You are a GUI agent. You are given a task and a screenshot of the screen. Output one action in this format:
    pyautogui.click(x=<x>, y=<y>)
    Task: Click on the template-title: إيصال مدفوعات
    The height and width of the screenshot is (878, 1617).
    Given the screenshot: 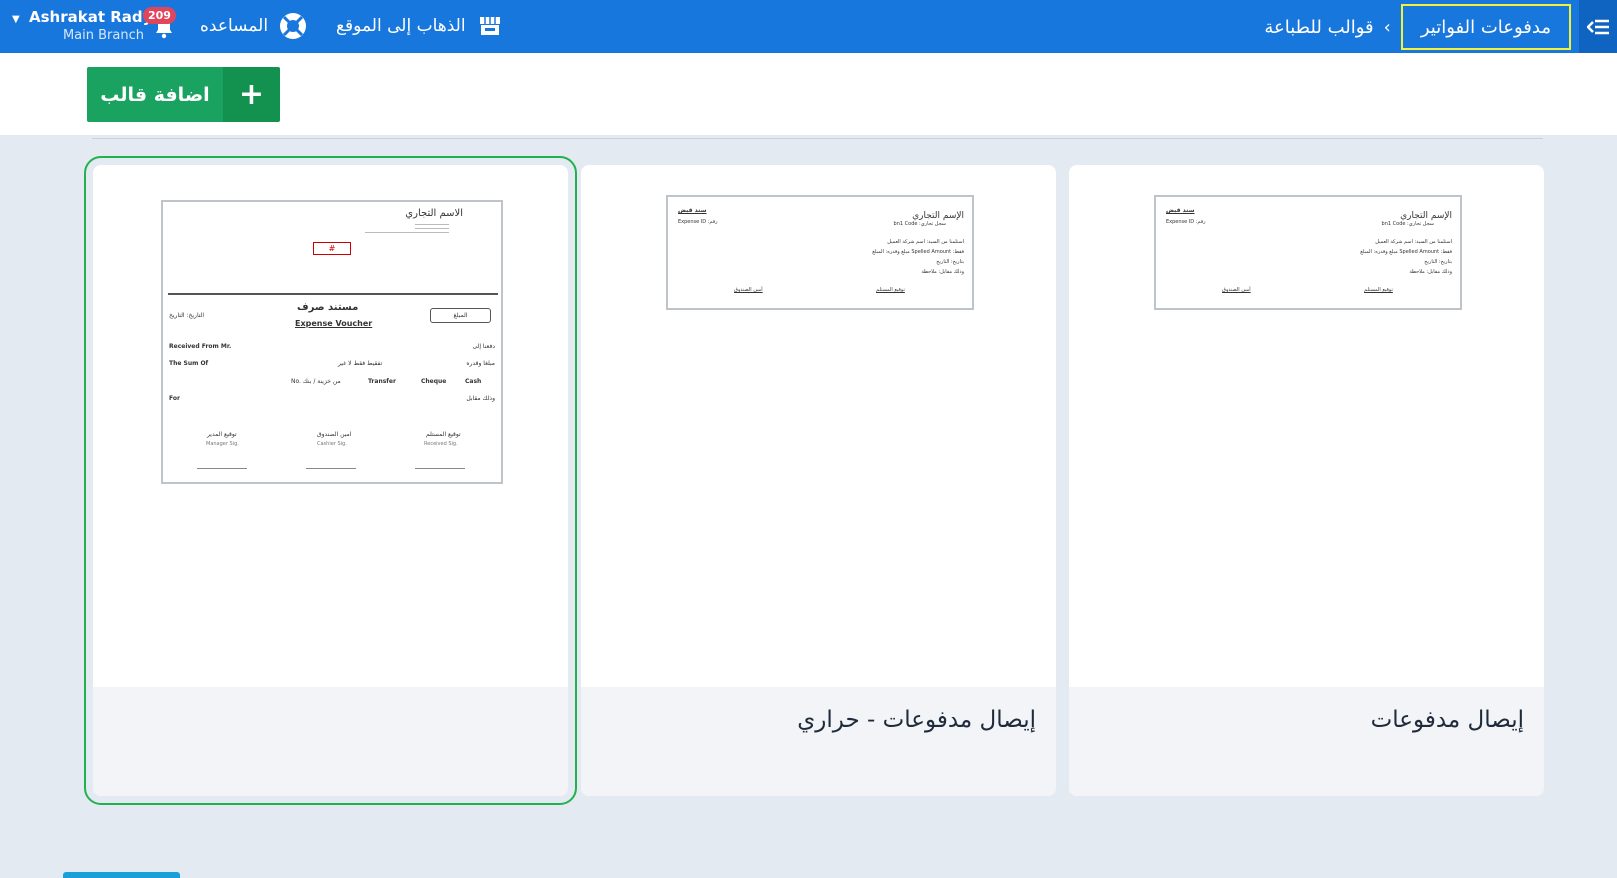 What is the action you would take?
    pyautogui.click(x=1447, y=720)
    